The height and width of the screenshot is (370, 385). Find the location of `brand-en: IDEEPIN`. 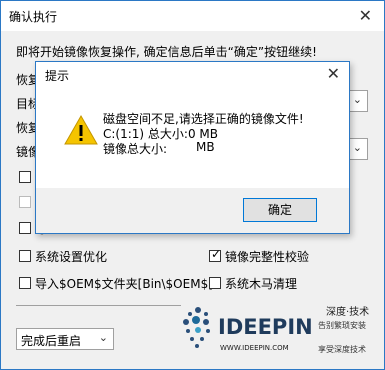

brand-en: IDEEPIN is located at coordinates (265, 327).